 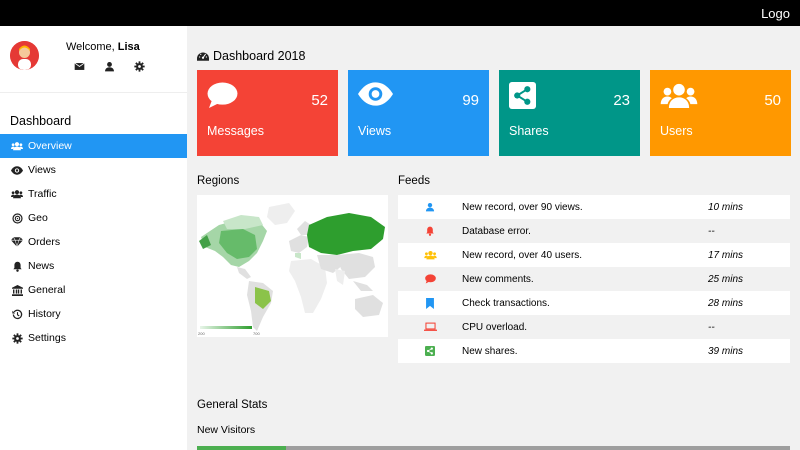 What do you see at coordinates (490, 351) in the screenshot?
I see `feed-text: New shares.` at bounding box center [490, 351].